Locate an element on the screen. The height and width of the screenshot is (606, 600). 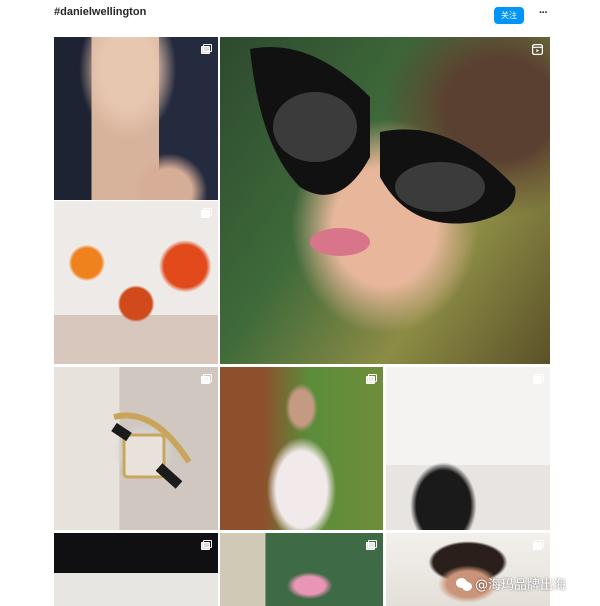
watermark: @海玛品牌出海 is located at coordinates (511, 583).